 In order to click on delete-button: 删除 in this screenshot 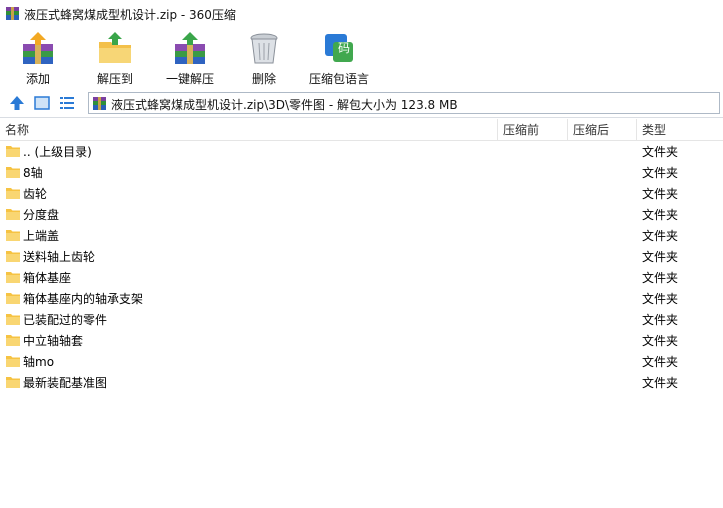, I will do `click(264, 58)`.